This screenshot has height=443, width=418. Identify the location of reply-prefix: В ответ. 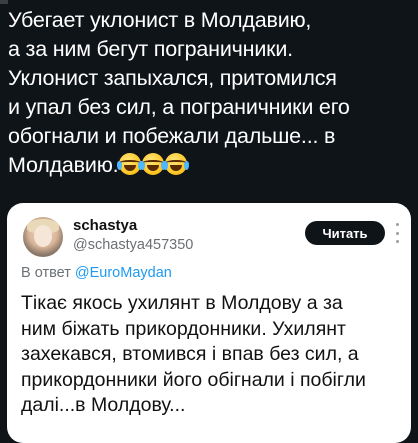
(46, 273).